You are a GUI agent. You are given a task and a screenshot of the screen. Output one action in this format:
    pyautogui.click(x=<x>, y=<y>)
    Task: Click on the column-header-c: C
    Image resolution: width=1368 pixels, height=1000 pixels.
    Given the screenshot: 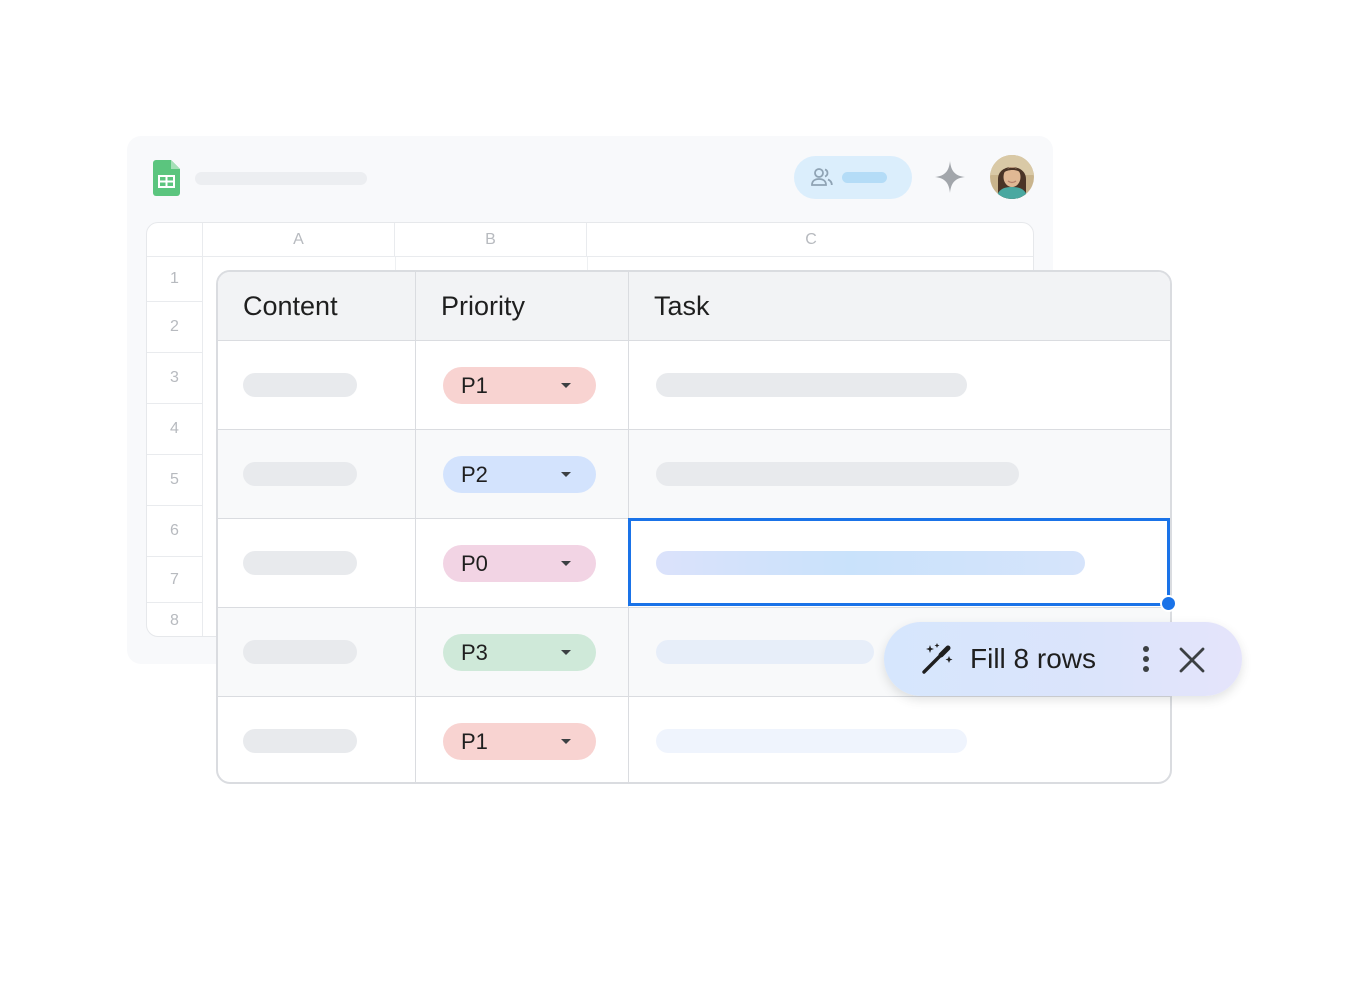 What is the action you would take?
    pyautogui.click(x=810, y=240)
    